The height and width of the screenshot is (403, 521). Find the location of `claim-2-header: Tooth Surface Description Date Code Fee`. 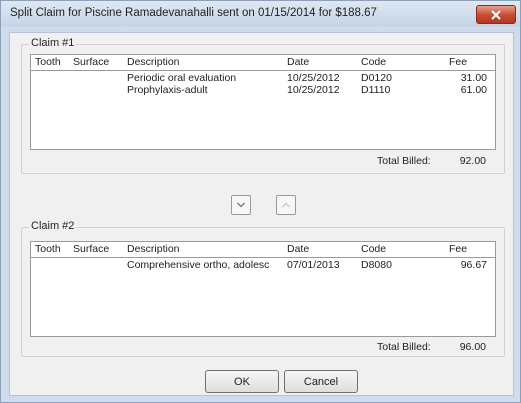

claim-2-header: Tooth Surface Description Date Code Fee is located at coordinates (263, 250).